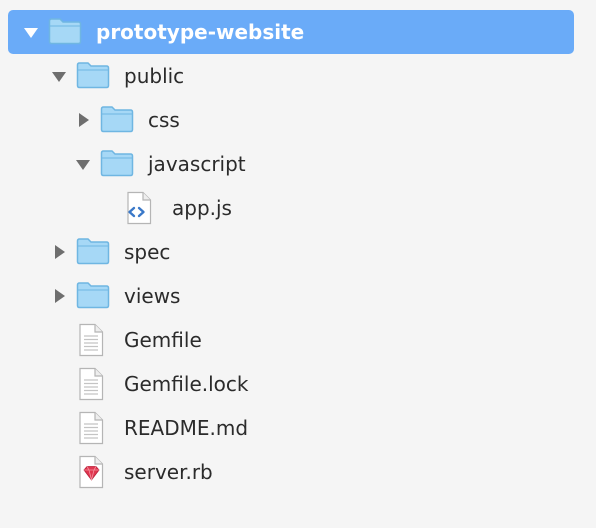 This screenshot has height=528, width=596. I want to click on tree-item-gemfile-lock: Gemfile.lock, so click(291, 384).